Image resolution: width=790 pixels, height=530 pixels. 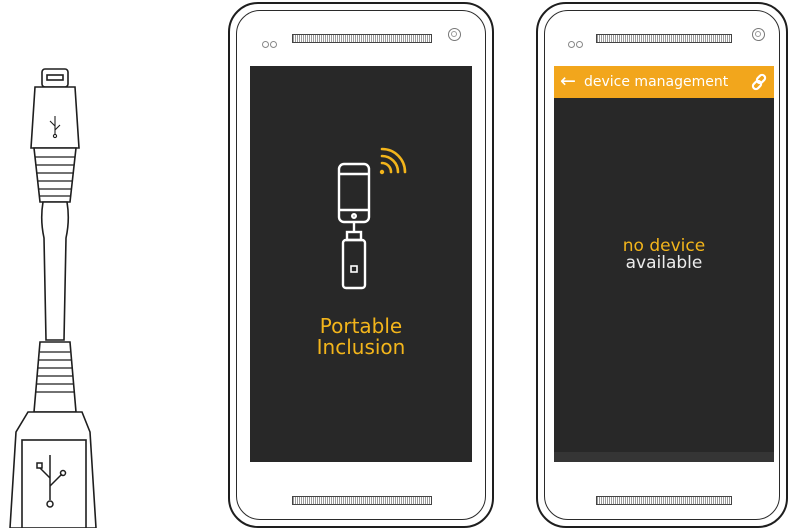 I want to click on empty-state-message: no device available, so click(x=664, y=255).